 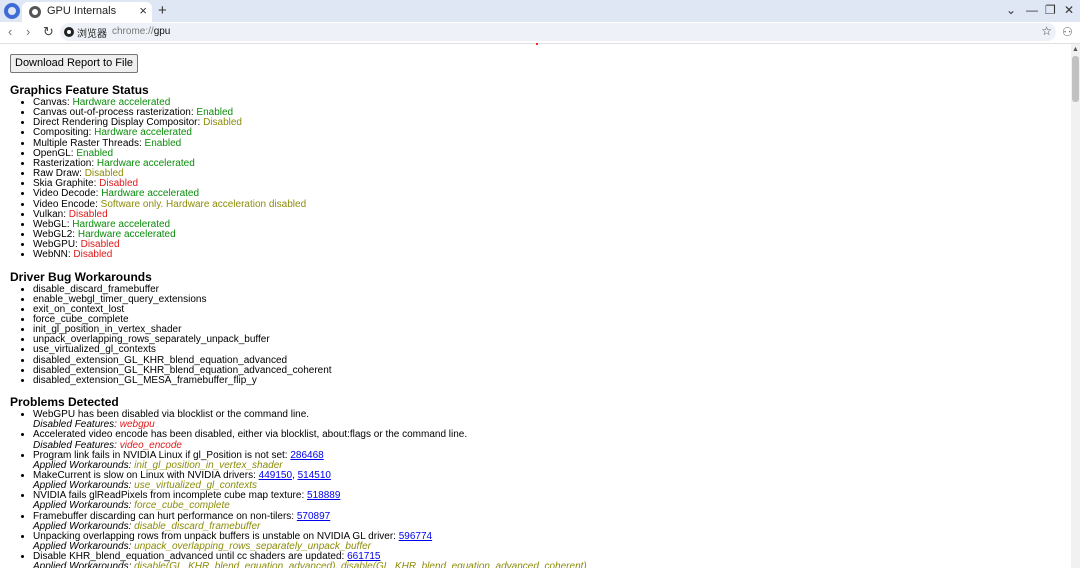 What do you see at coordinates (549, 224) in the screenshot?
I see `feature-status-item: WebGL: Hardware accelerated` at bounding box center [549, 224].